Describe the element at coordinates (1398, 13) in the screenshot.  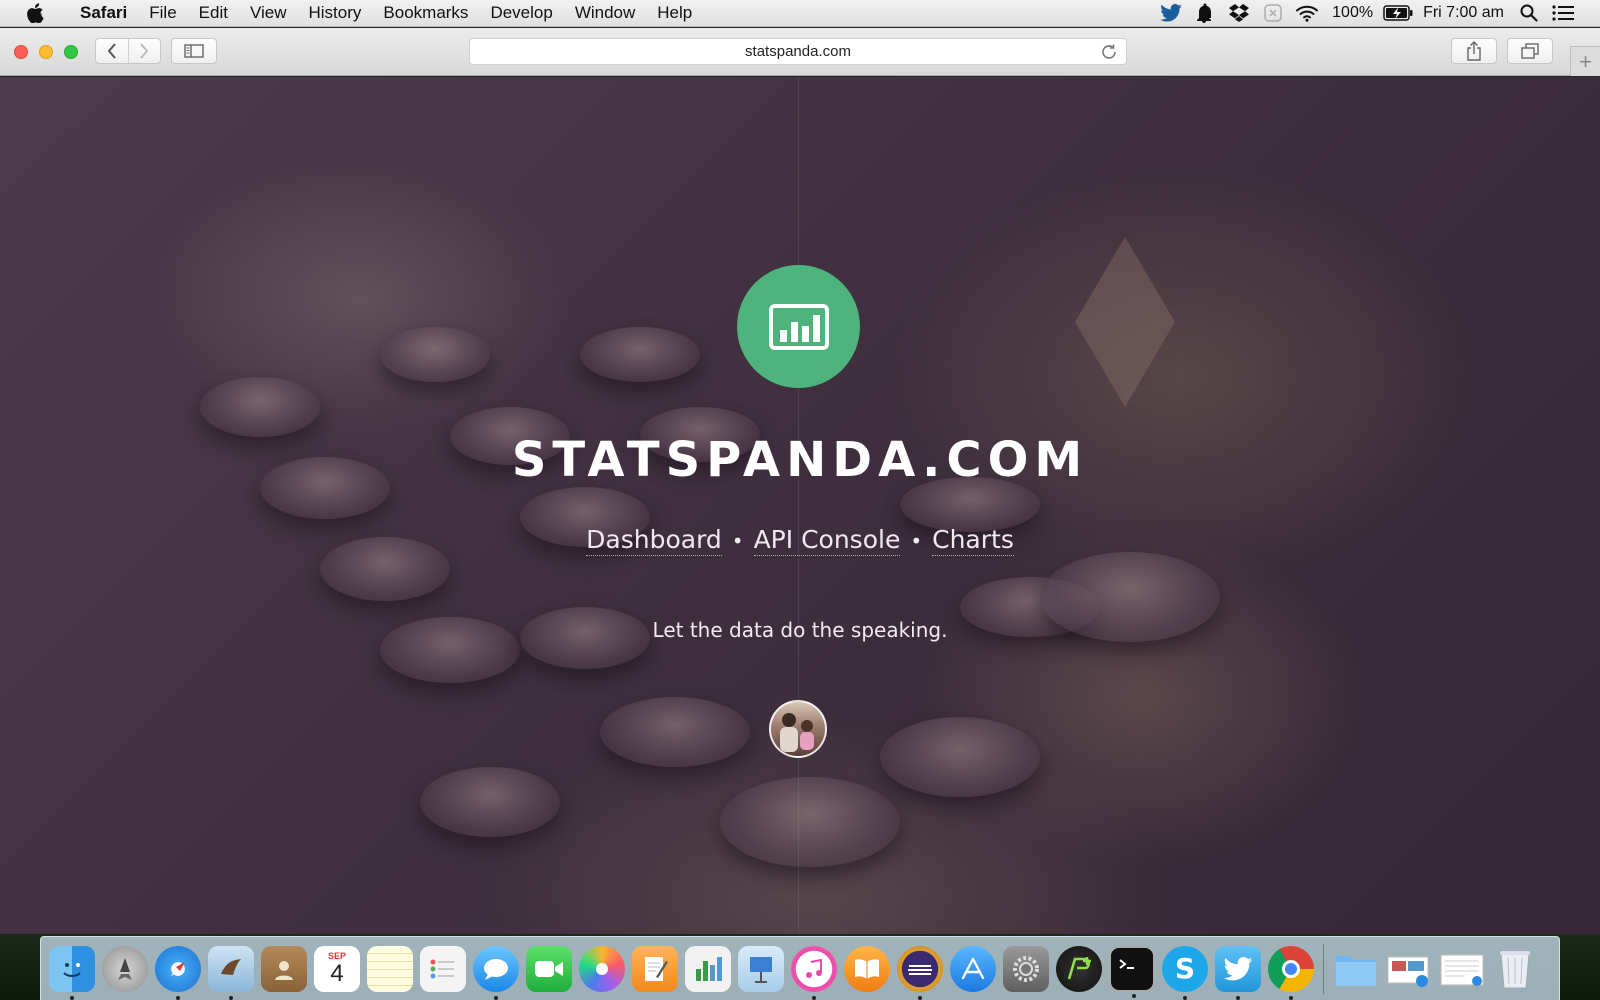
I see `battery-charging-icon` at that location.